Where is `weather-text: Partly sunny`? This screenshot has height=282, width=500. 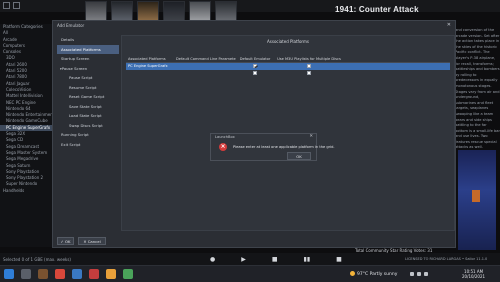 weather-text: Partly sunny is located at coordinates (383, 274).